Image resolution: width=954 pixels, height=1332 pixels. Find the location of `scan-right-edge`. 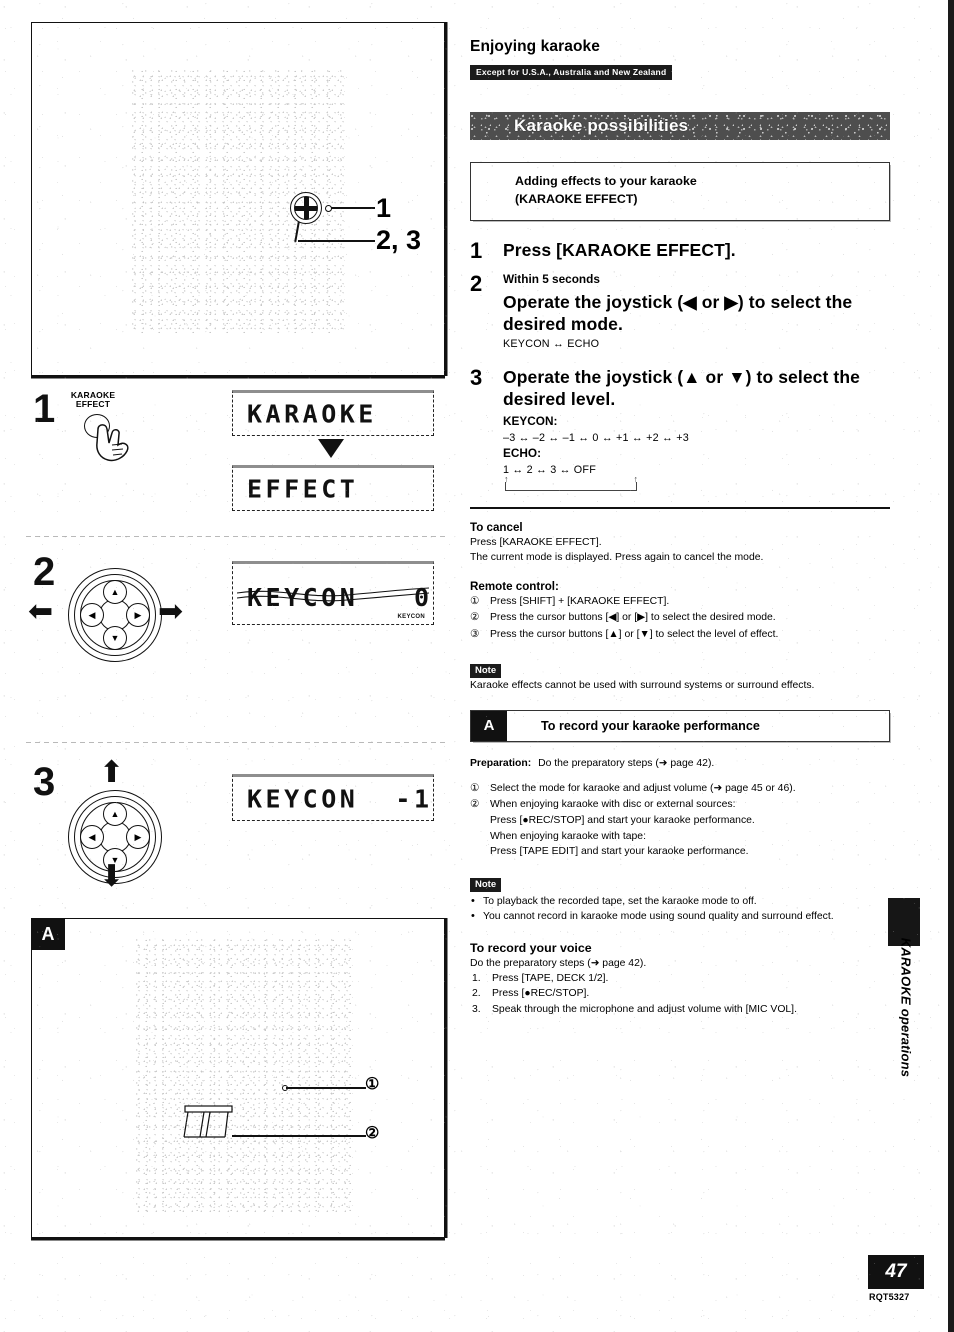

scan-right-edge is located at coordinates (951, 666).